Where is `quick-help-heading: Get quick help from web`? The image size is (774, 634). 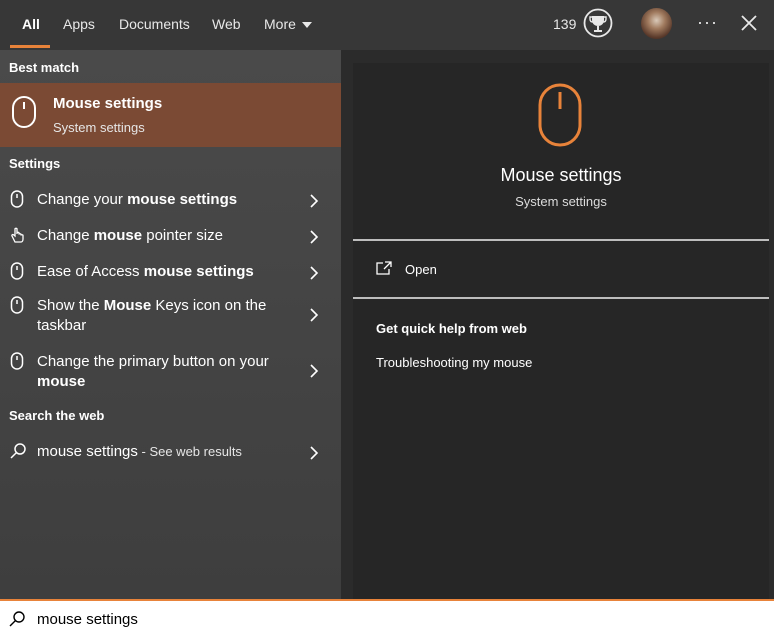
quick-help-heading: Get quick help from web is located at coordinates (451, 328).